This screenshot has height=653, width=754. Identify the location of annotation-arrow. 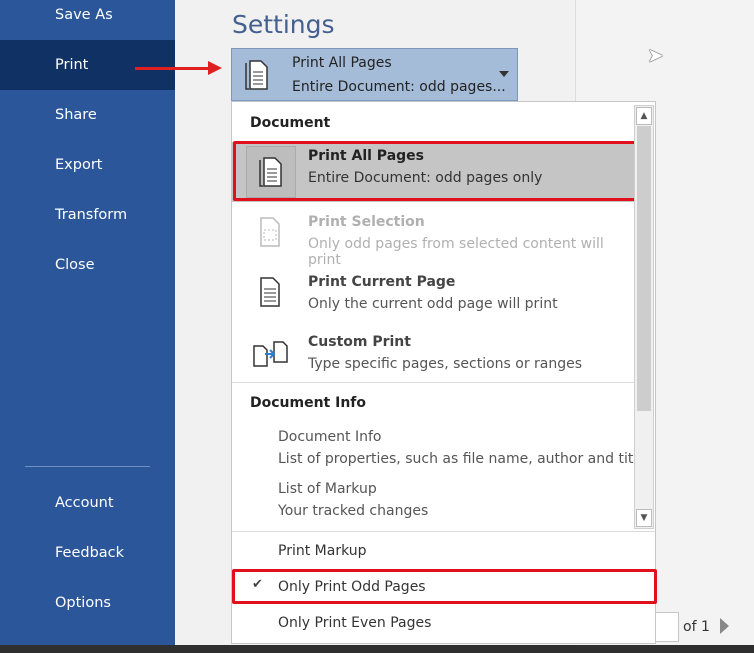
(178, 68).